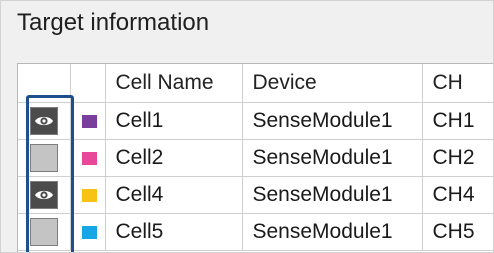 Image resolution: width=494 pixels, height=253 pixels. What do you see at coordinates (457, 195) in the screenshot?
I see `channel: CH4` at bounding box center [457, 195].